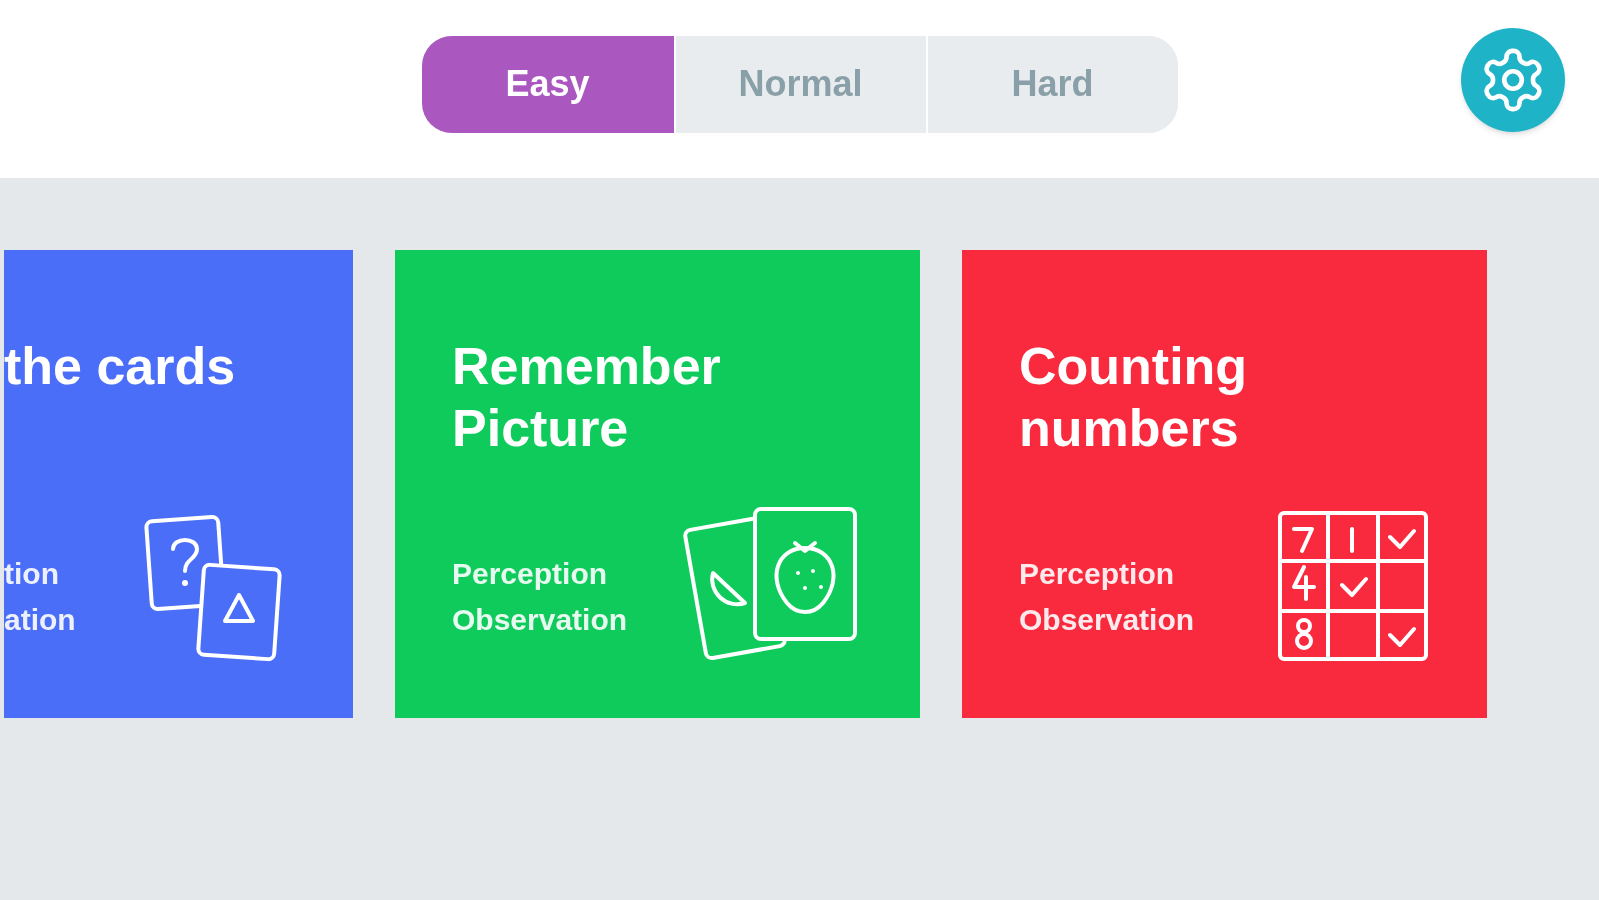 This screenshot has height=900, width=1599. What do you see at coordinates (587, 397) in the screenshot?
I see `game-title: Remember Picture` at bounding box center [587, 397].